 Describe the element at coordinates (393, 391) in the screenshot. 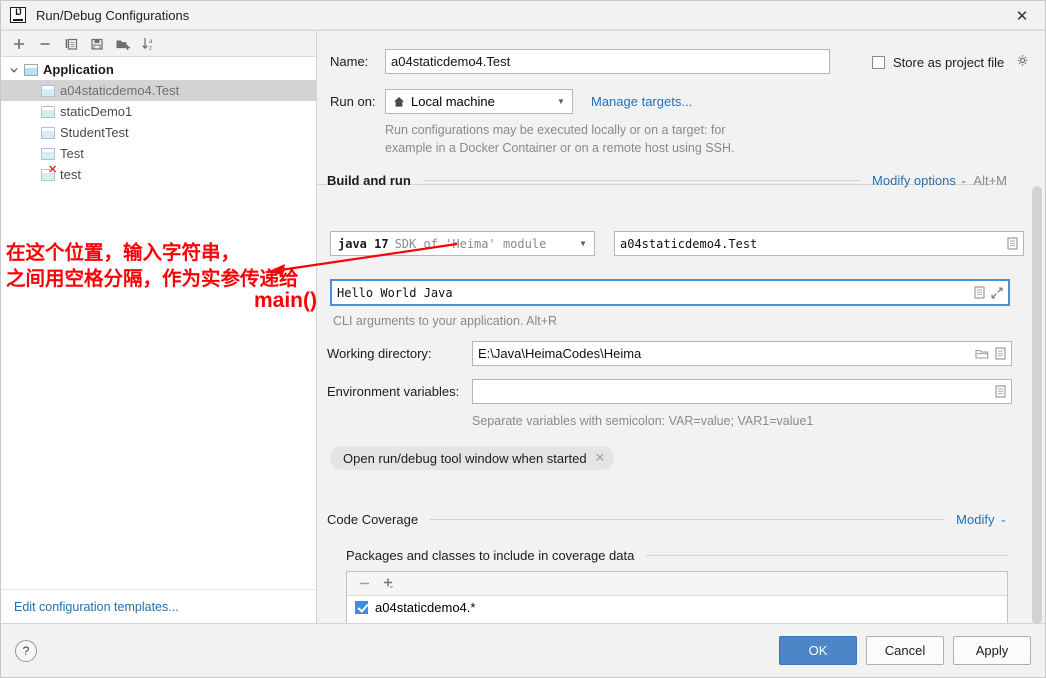

I see `environment-variables-label: Environment variables:` at that location.